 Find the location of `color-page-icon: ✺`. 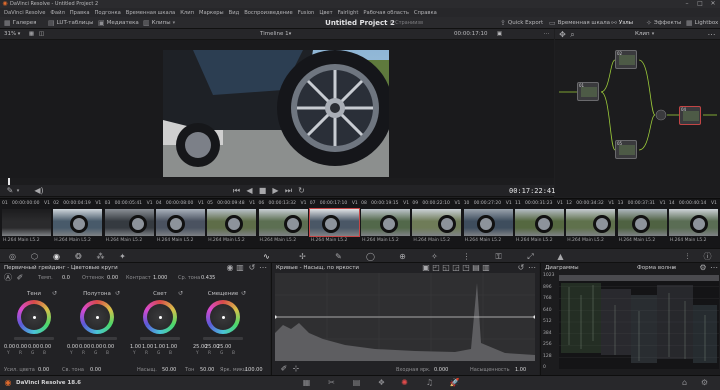

color-page-icon: ✺ is located at coordinates (404, 382).